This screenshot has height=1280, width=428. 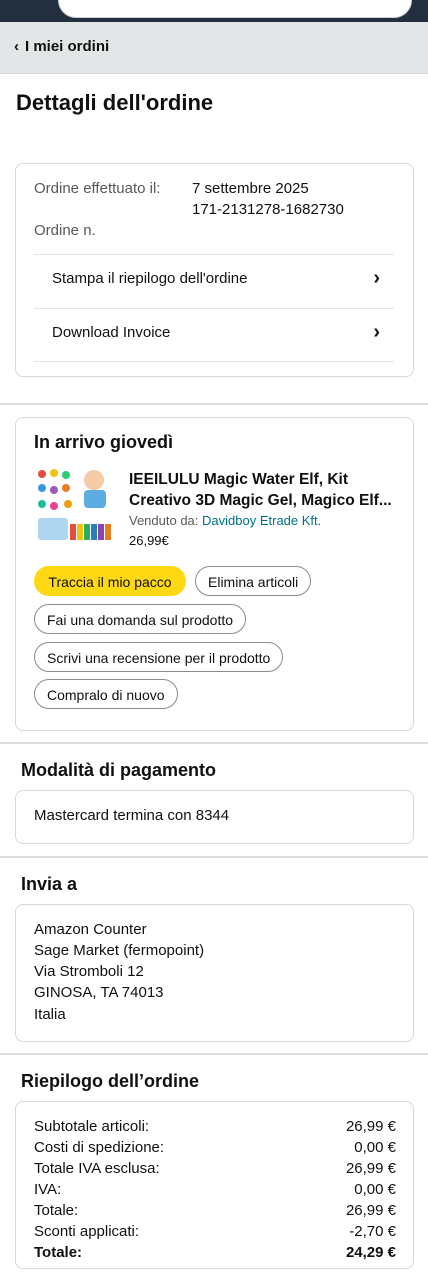 What do you see at coordinates (250, 188) in the screenshot?
I see `order-date-value: 7 settembre 2025` at bounding box center [250, 188].